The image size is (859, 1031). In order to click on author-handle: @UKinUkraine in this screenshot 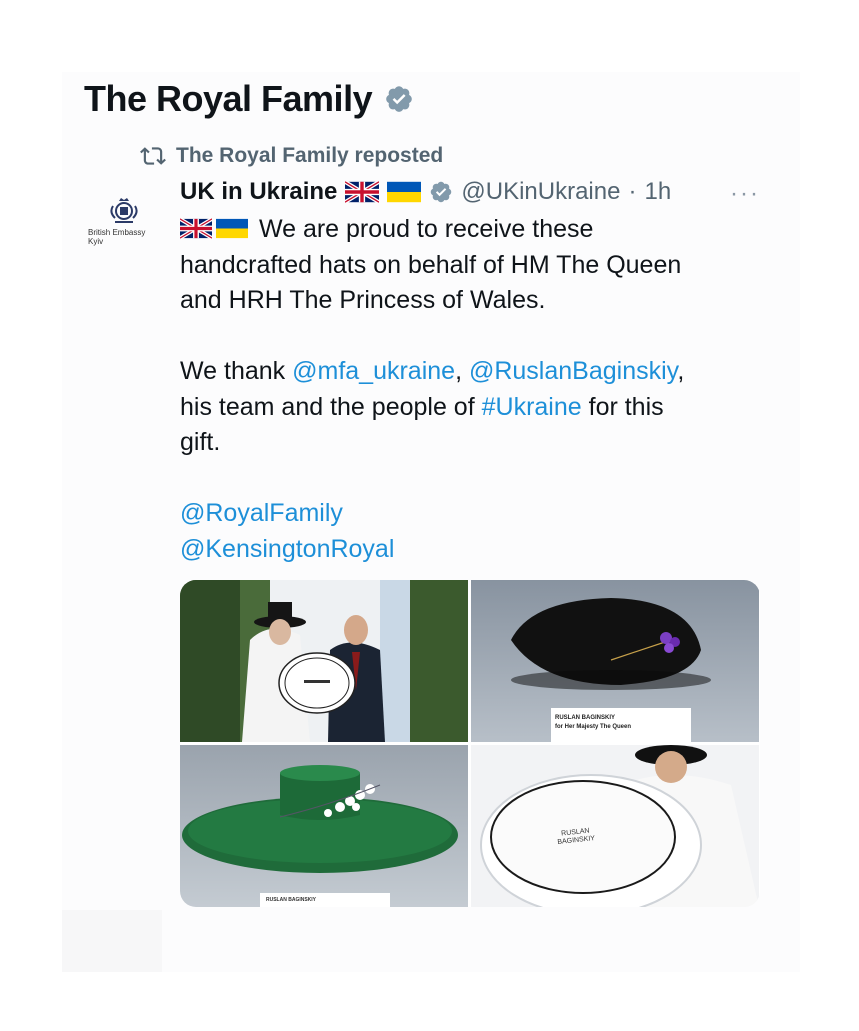, I will do `click(540, 192)`.